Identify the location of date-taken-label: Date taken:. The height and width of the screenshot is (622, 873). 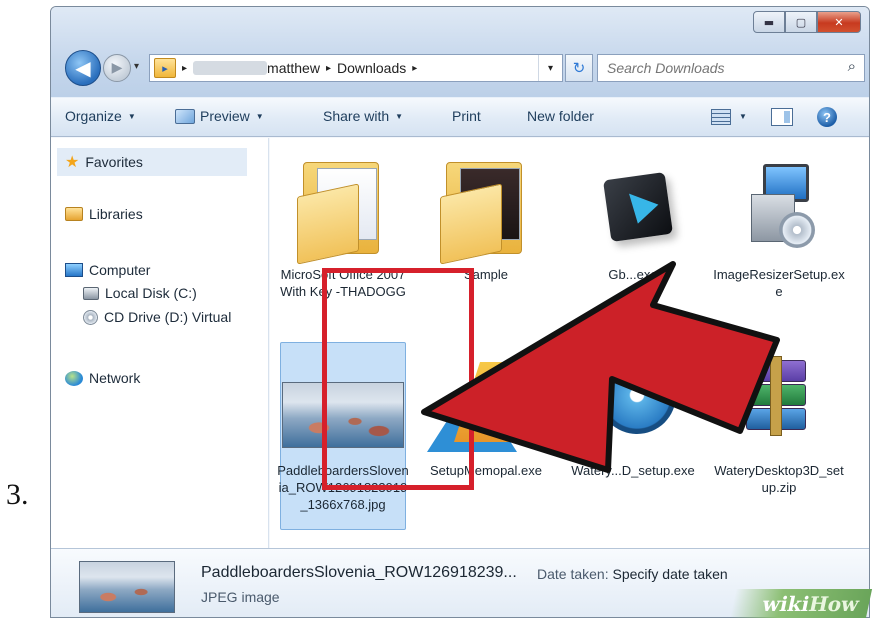
(573, 574).